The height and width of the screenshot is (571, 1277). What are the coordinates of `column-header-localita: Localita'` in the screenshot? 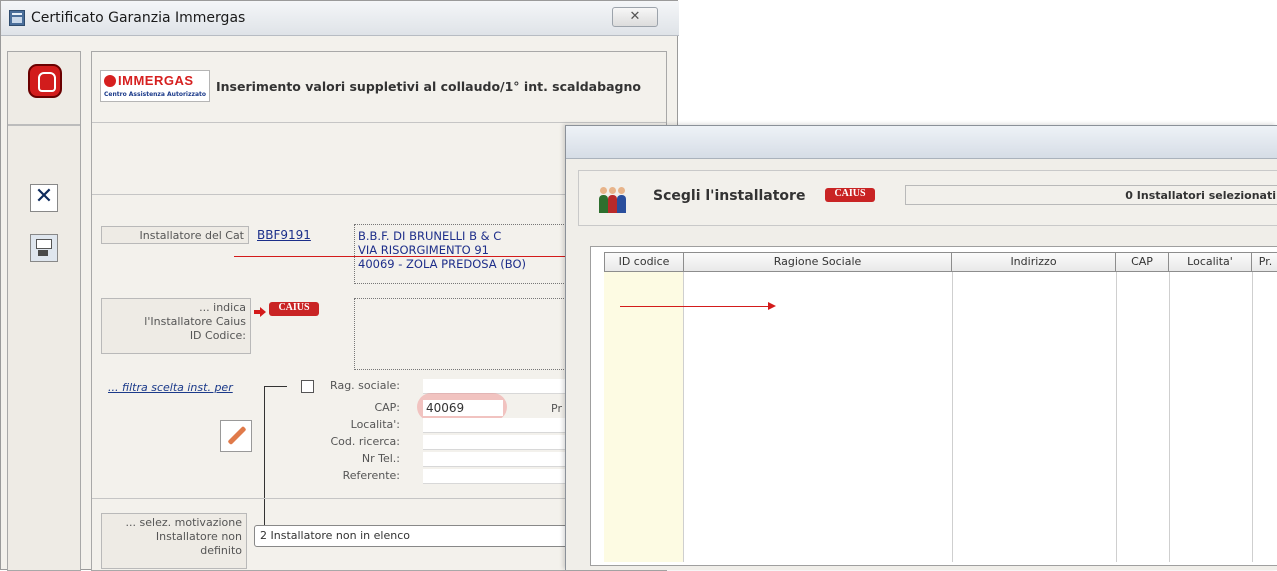 It's located at (1210, 262).